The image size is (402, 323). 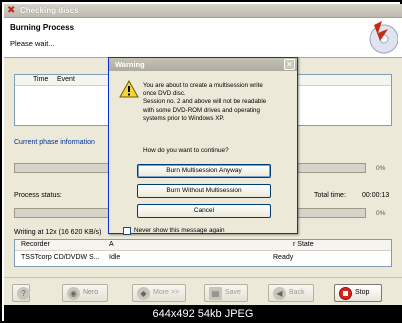 What do you see at coordinates (127, 231) in the screenshot?
I see `never-show-checkbox` at bounding box center [127, 231].